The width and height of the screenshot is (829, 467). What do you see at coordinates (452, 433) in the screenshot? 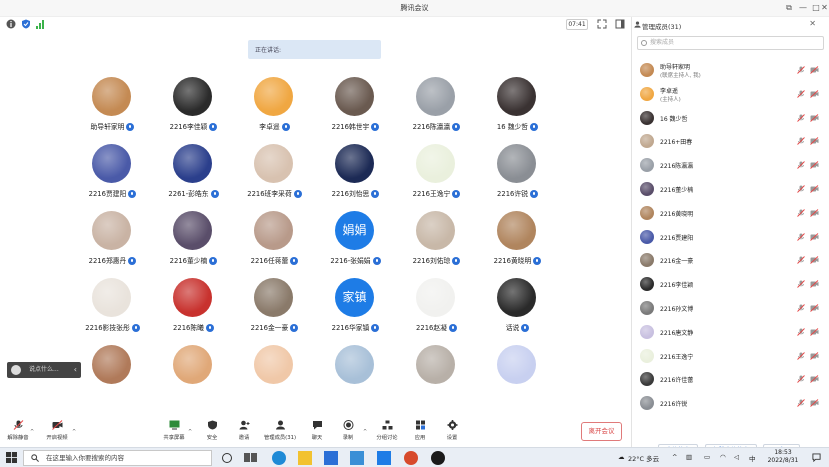
I see `settings-button: 设置` at bounding box center [452, 433].